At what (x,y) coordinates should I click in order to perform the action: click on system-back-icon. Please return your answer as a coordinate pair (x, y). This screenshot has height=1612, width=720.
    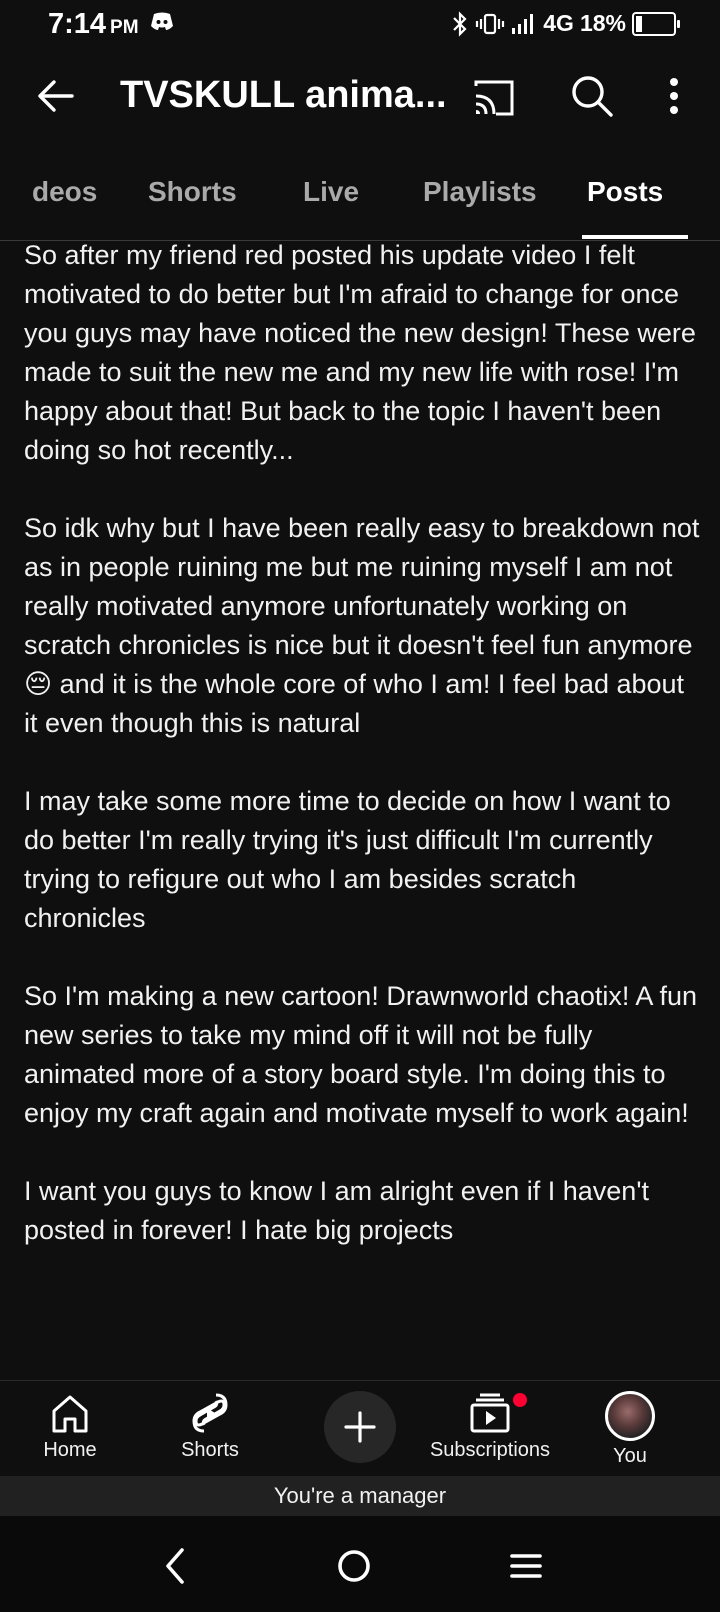
    Looking at the image, I should click on (175, 1566).